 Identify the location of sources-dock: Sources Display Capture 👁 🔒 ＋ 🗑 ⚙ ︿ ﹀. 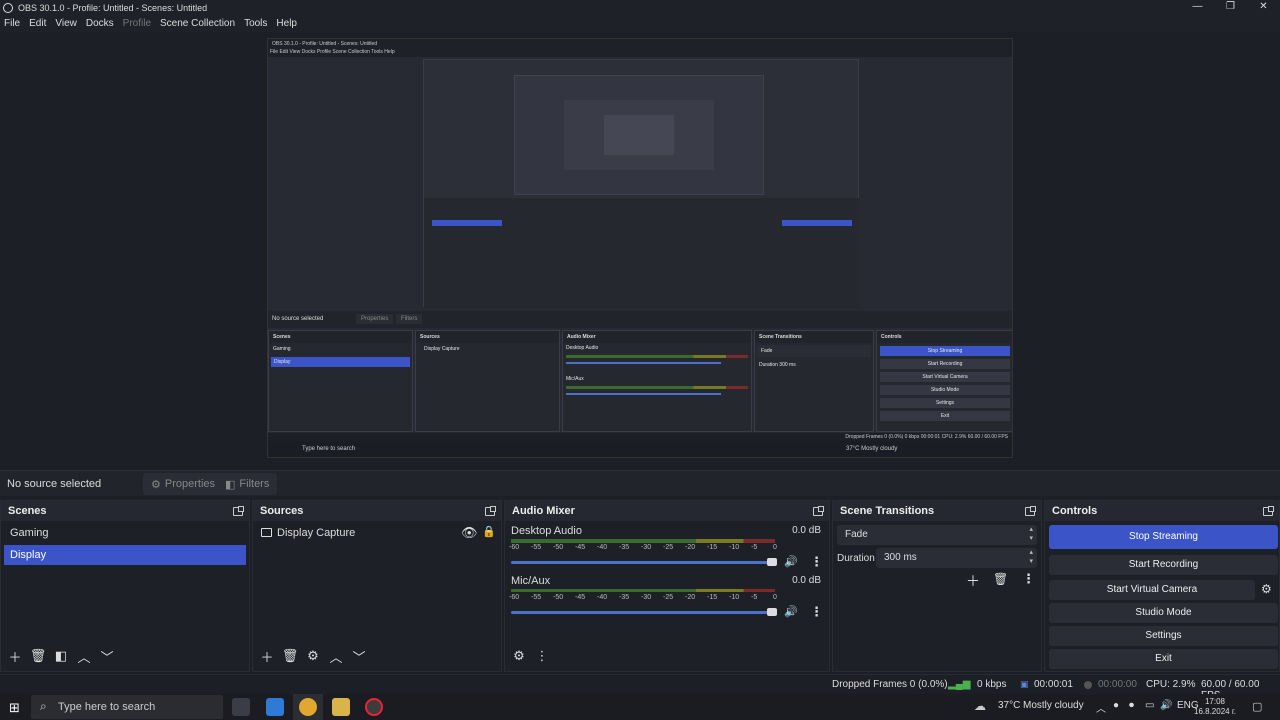
(377, 586).